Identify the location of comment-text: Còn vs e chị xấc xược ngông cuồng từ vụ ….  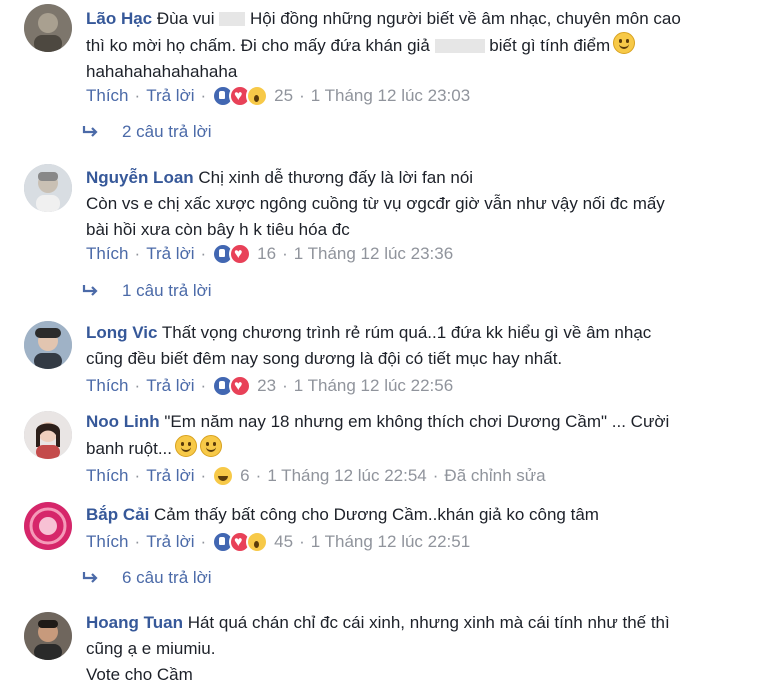
(375, 203).